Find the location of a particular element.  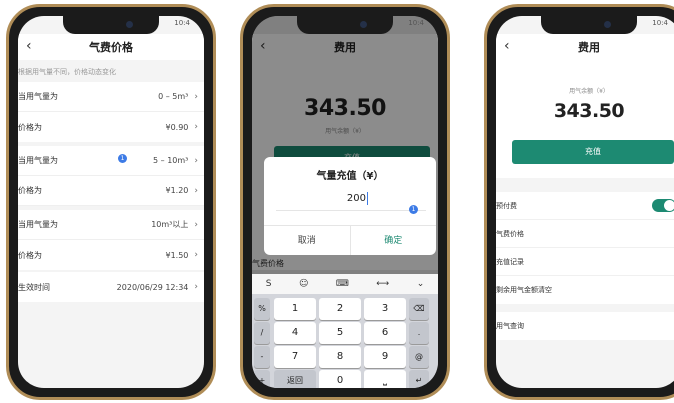

menu-item-price: 气费价格 is located at coordinates (585, 234).